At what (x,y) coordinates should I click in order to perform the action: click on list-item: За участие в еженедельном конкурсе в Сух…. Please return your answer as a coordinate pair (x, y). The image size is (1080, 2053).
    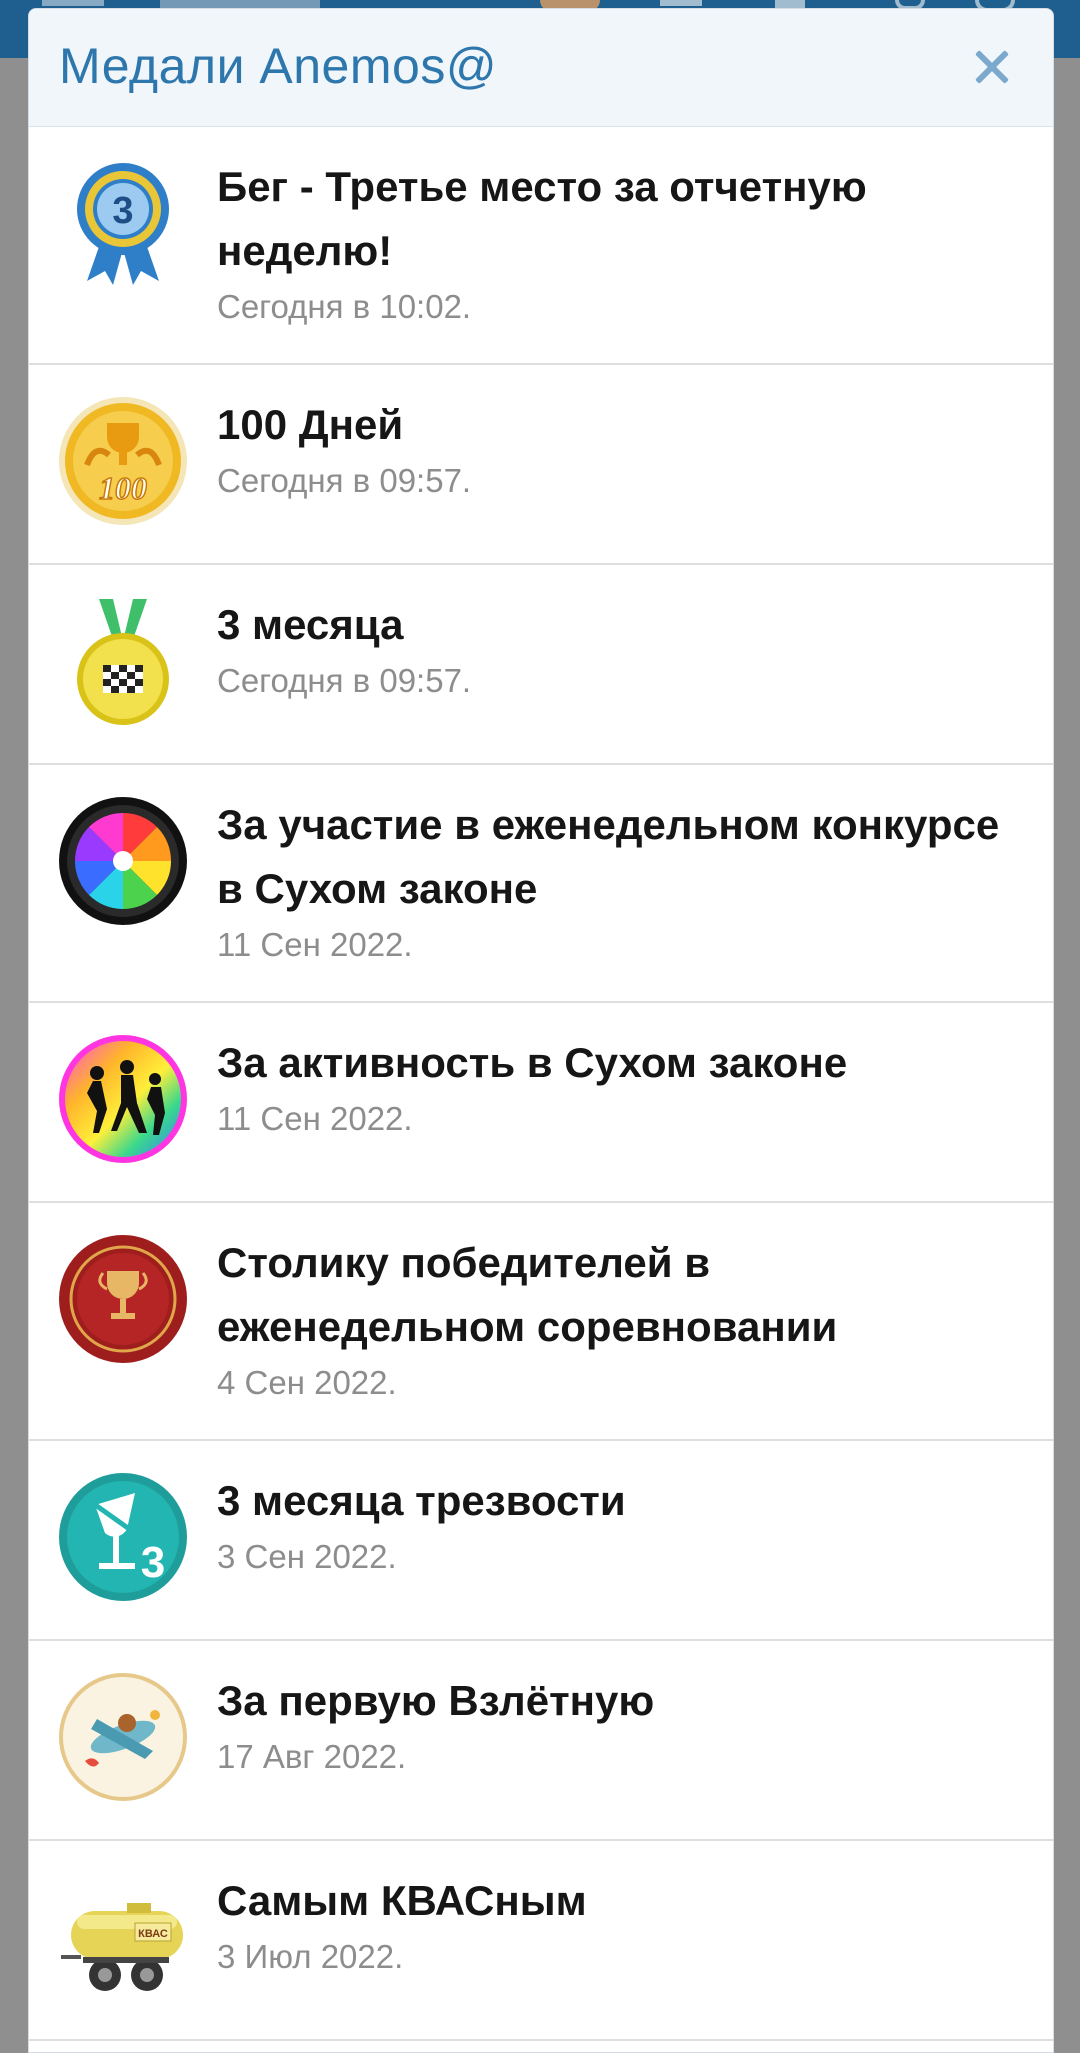
    Looking at the image, I should click on (541, 884).